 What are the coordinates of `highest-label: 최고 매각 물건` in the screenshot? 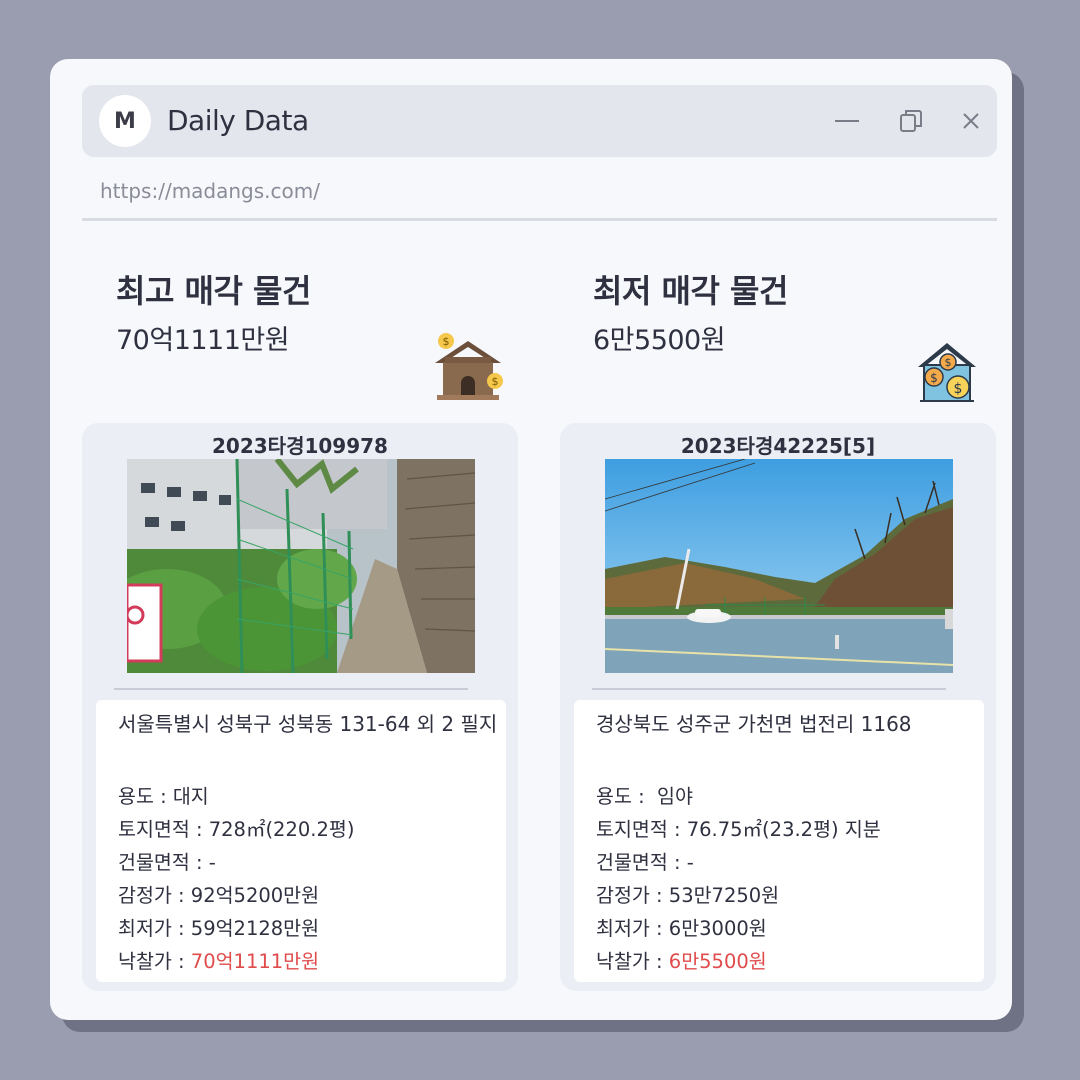 It's located at (213, 291).